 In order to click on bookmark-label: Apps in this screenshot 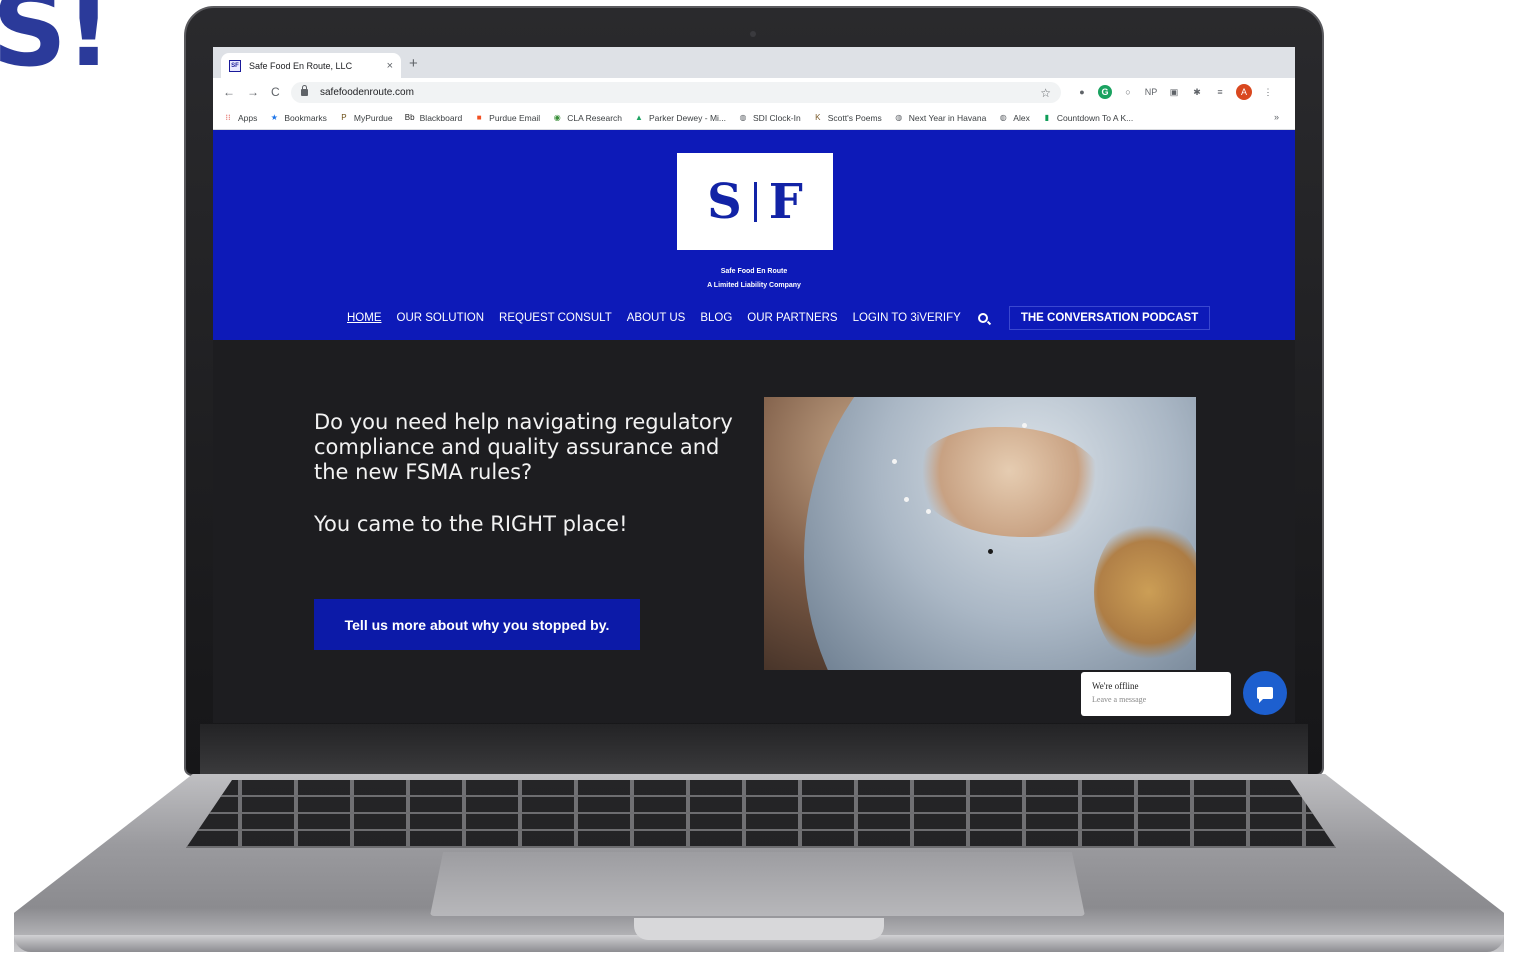, I will do `click(248, 117)`.